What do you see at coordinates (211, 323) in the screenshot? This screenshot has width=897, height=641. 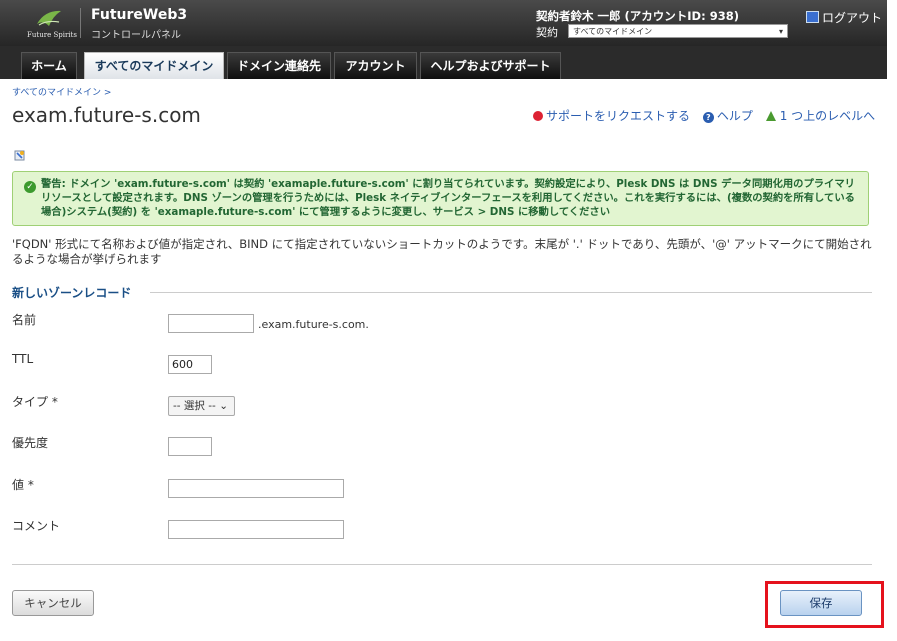 I see `name-input` at bounding box center [211, 323].